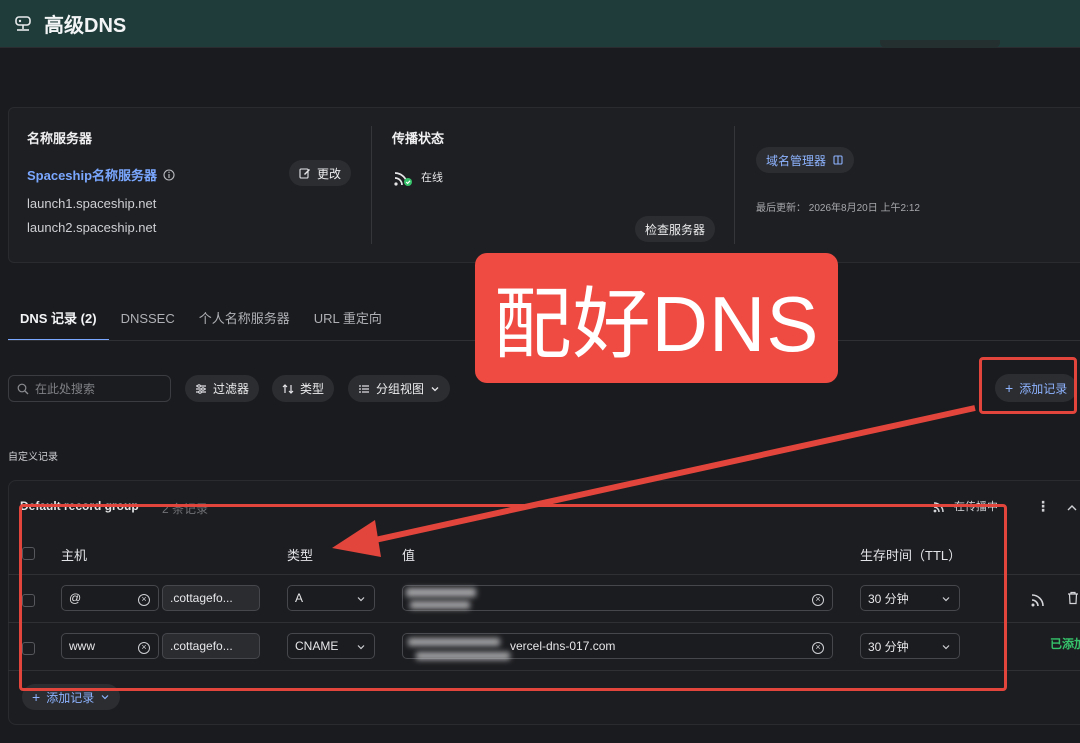 The image size is (1080, 743). What do you see at coordinates (656, 324) in the screenshot?
I see `annotation-text: 配好DNS` at bounding box center [656, 324].